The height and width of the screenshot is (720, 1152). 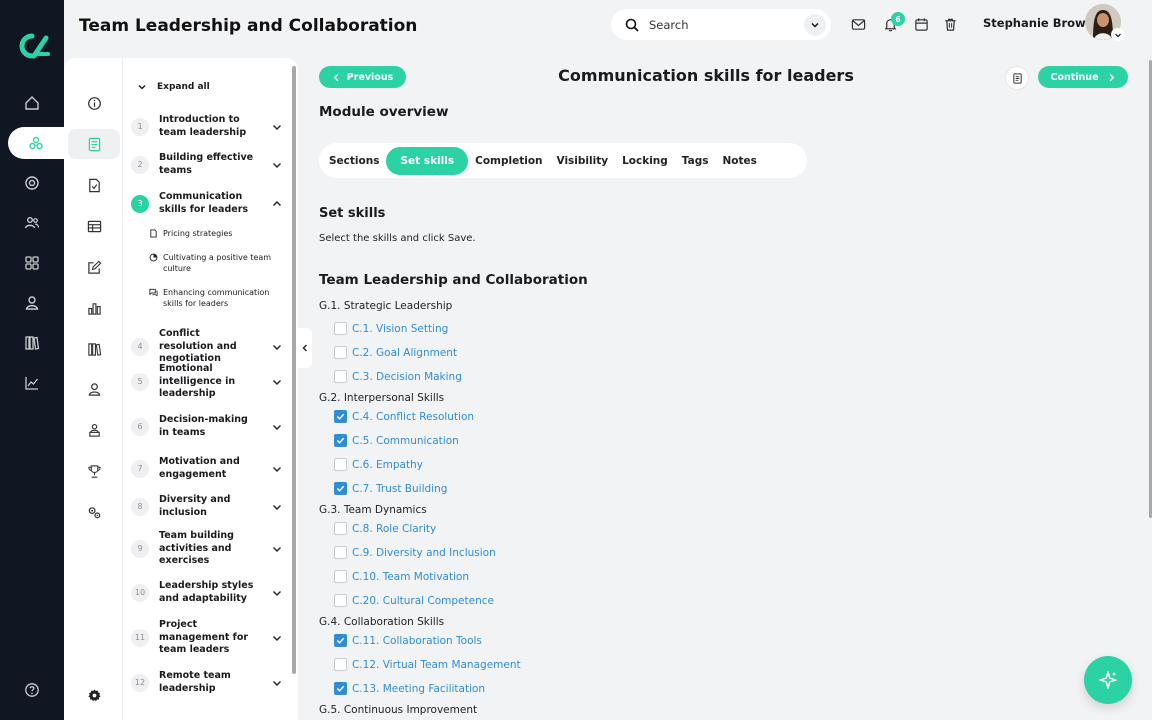 I want to click on module-item-4: 4 Conflict resolution and negotiation, so click(x=207, y=347).